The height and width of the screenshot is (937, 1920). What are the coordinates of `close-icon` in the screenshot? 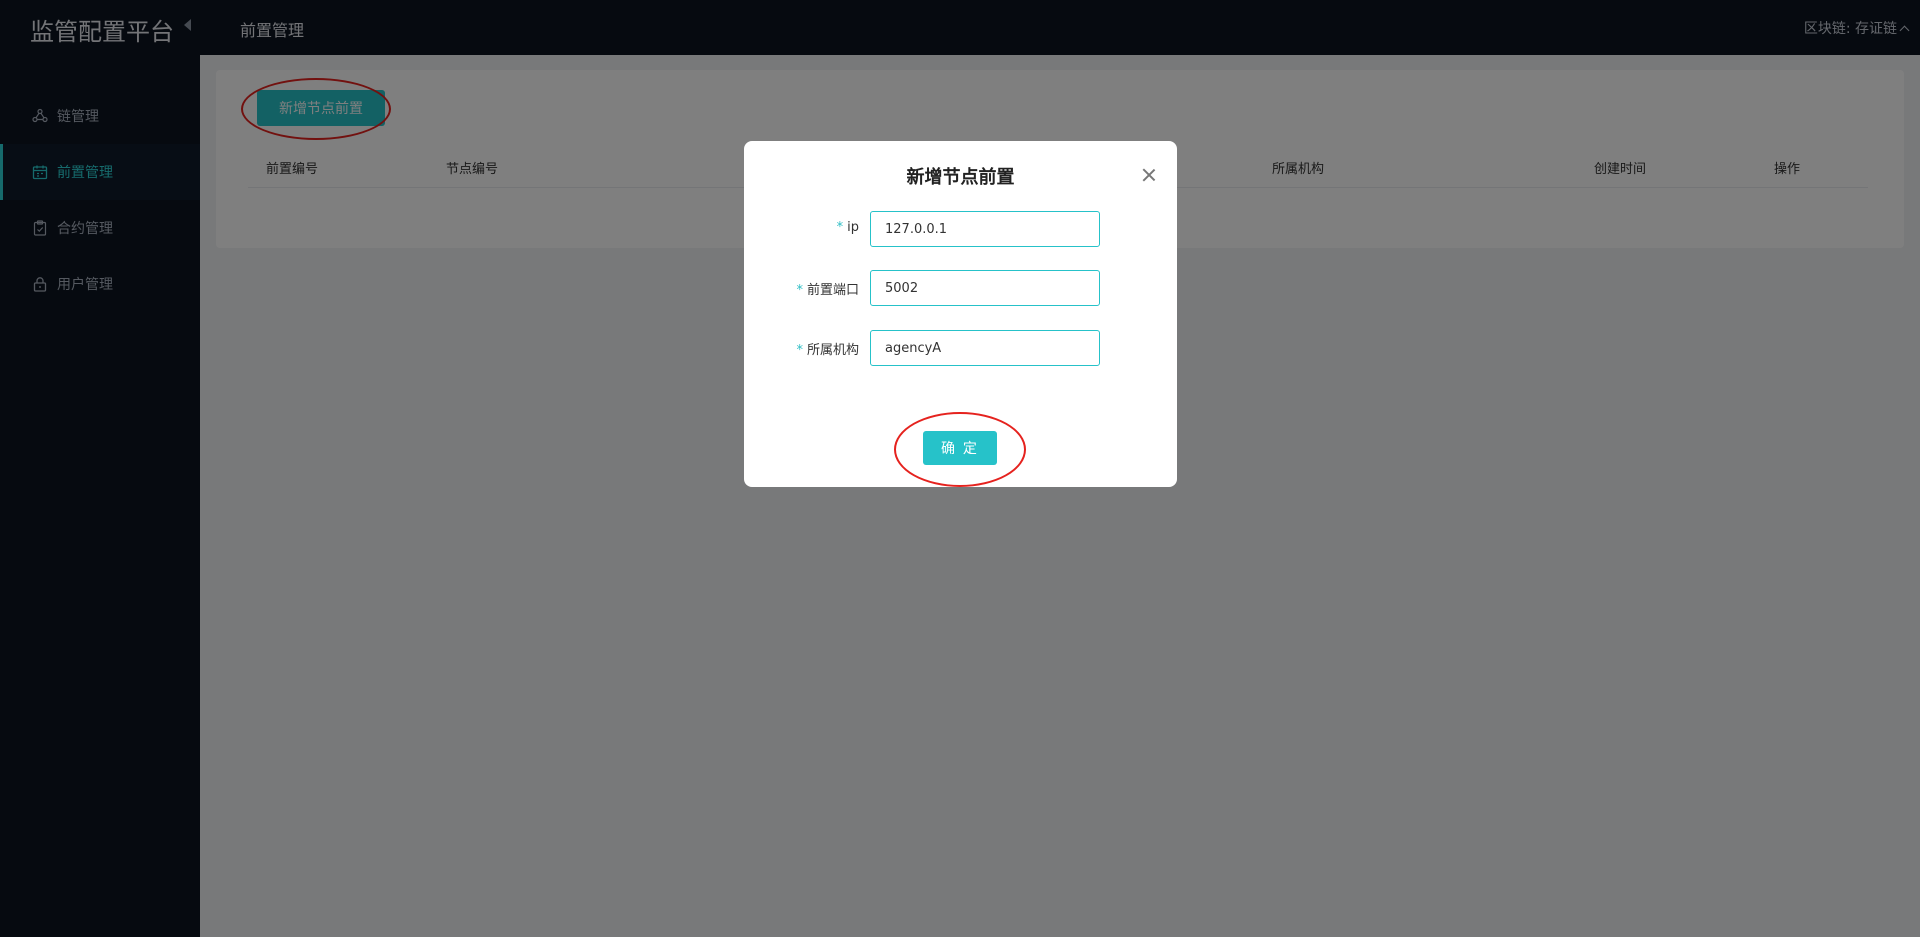 It's located at (1149, 175).